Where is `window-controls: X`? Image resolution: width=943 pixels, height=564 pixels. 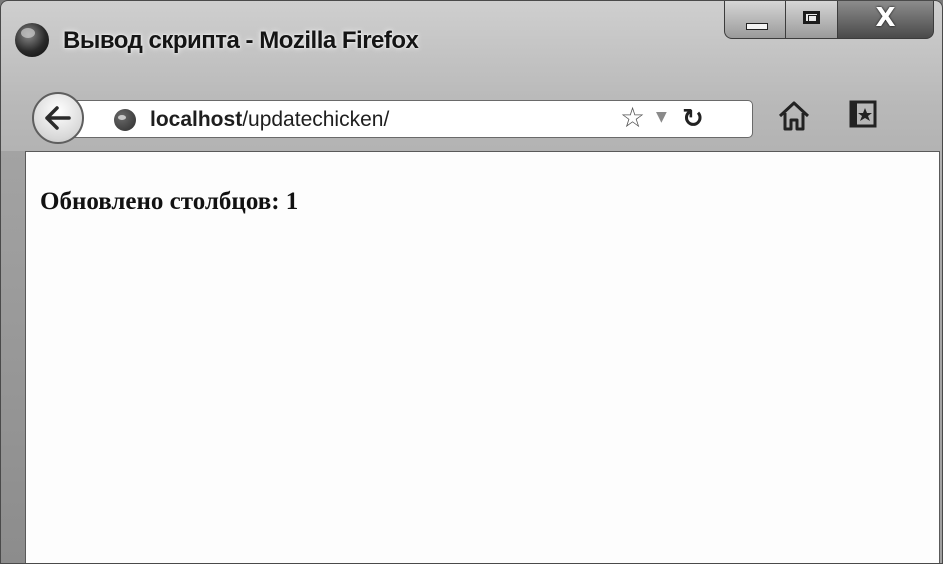 window-controls: X is located at coordinates (829, 21).